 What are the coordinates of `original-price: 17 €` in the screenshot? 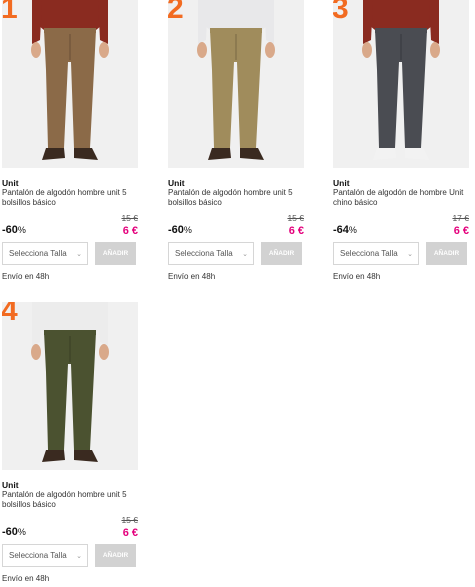 It's located at (460, 218).